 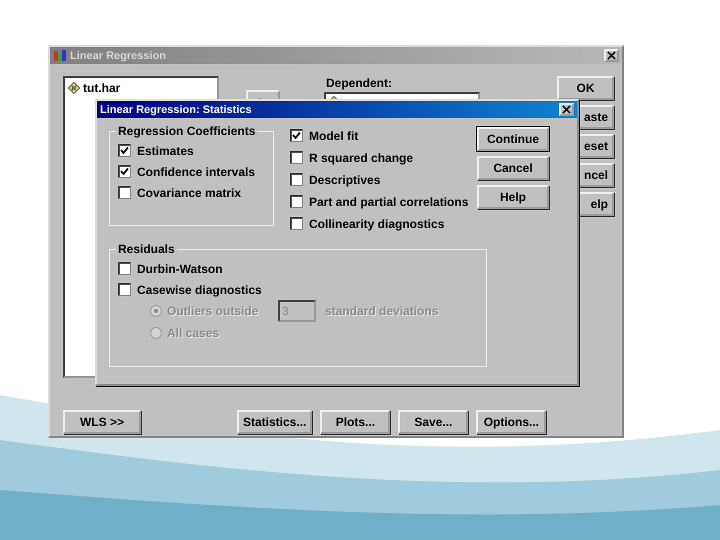 What do you see at coordinates (165, 151) in the screenshot?
I see `checkbox-label: Estimates` at bounding box center [165, 151].